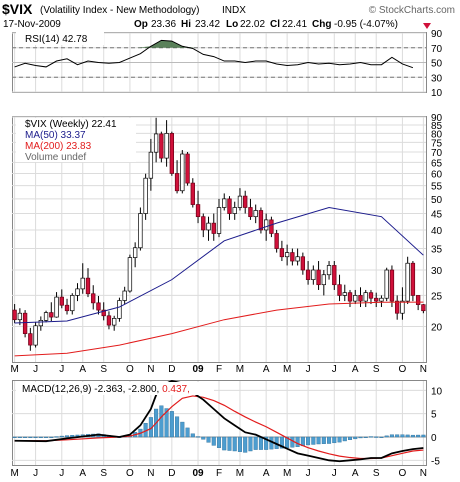 The height and width of the screenshot is (482, 460). Describe the element at coordinates (275, 24) in the screenshot. I see `close-label: Cl` at that location.